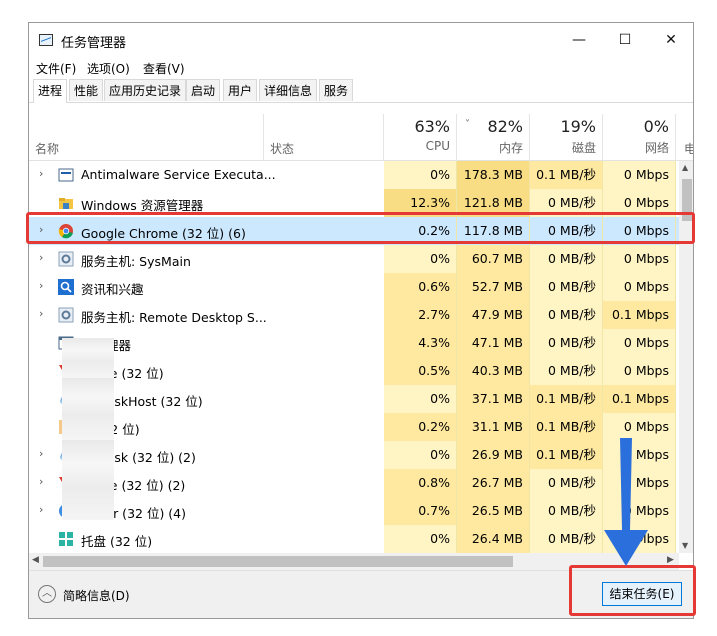  I want to click on chevron-up-icon: ︿, so click(47, 594).